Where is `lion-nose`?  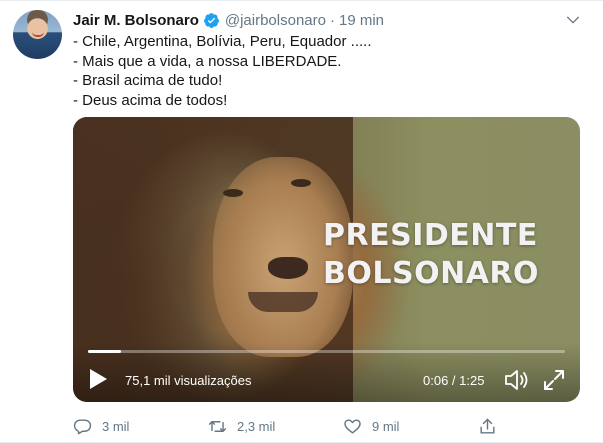
lion-nose is located at coordinates (288, 268).